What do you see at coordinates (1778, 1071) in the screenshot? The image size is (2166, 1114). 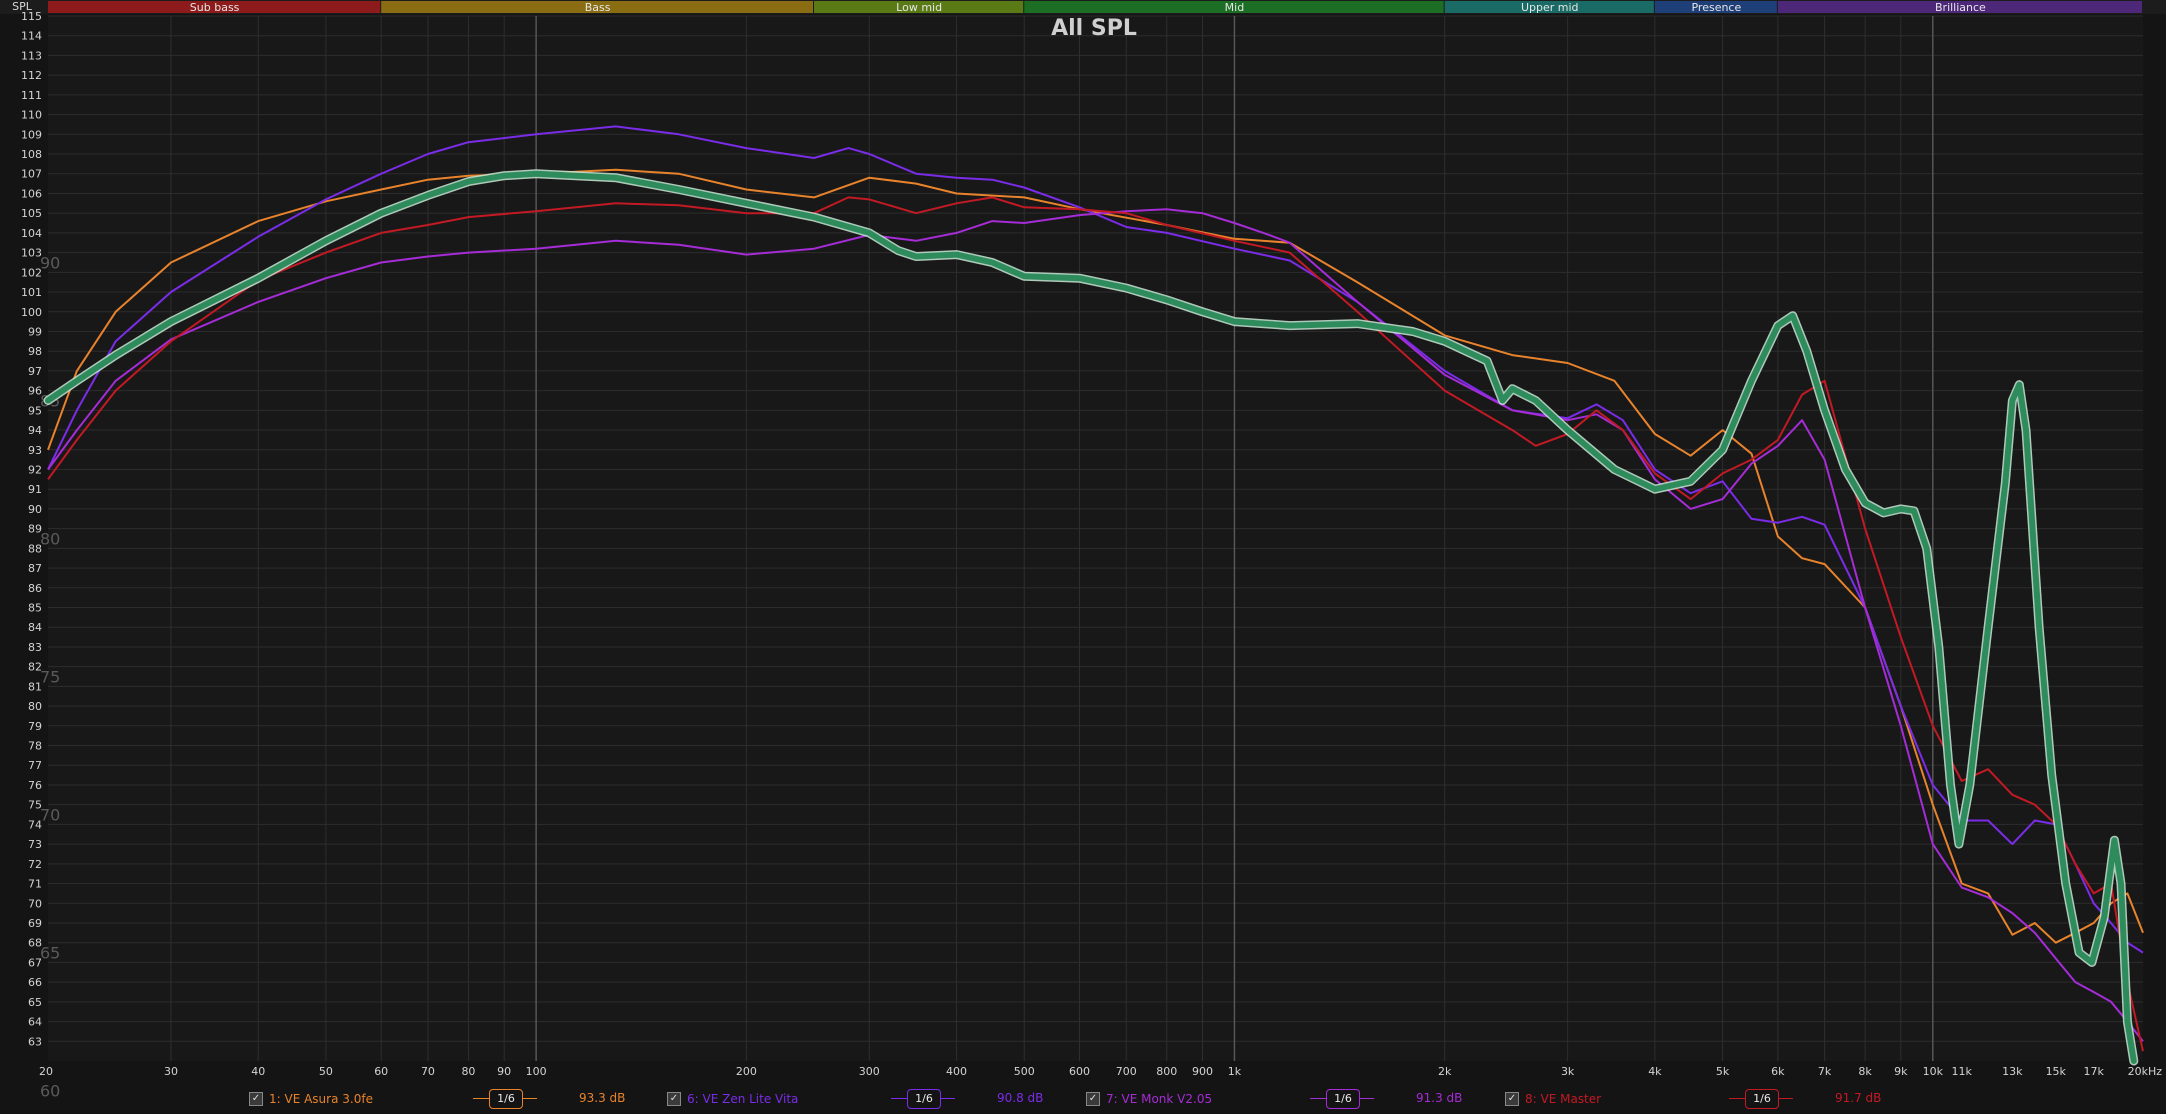 I see `x-tick-label: 6k` at bounding box center [1778, 1071].